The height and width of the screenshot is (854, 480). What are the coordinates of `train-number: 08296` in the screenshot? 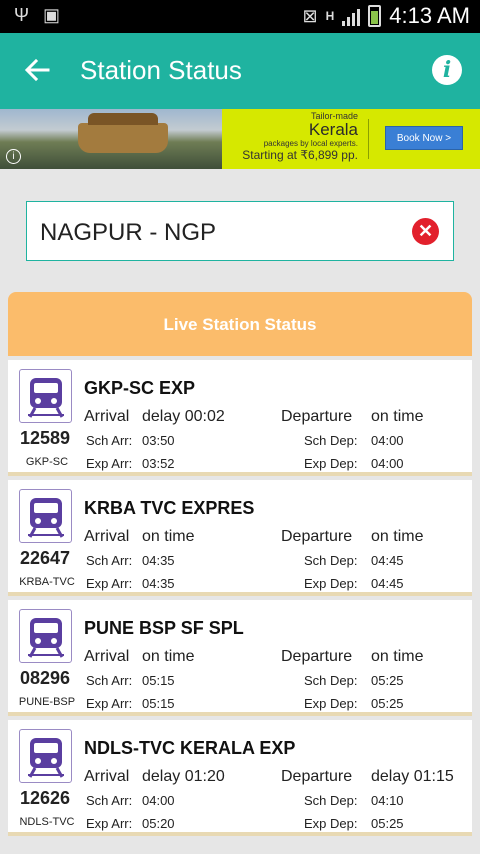 It's located at (45, 678).